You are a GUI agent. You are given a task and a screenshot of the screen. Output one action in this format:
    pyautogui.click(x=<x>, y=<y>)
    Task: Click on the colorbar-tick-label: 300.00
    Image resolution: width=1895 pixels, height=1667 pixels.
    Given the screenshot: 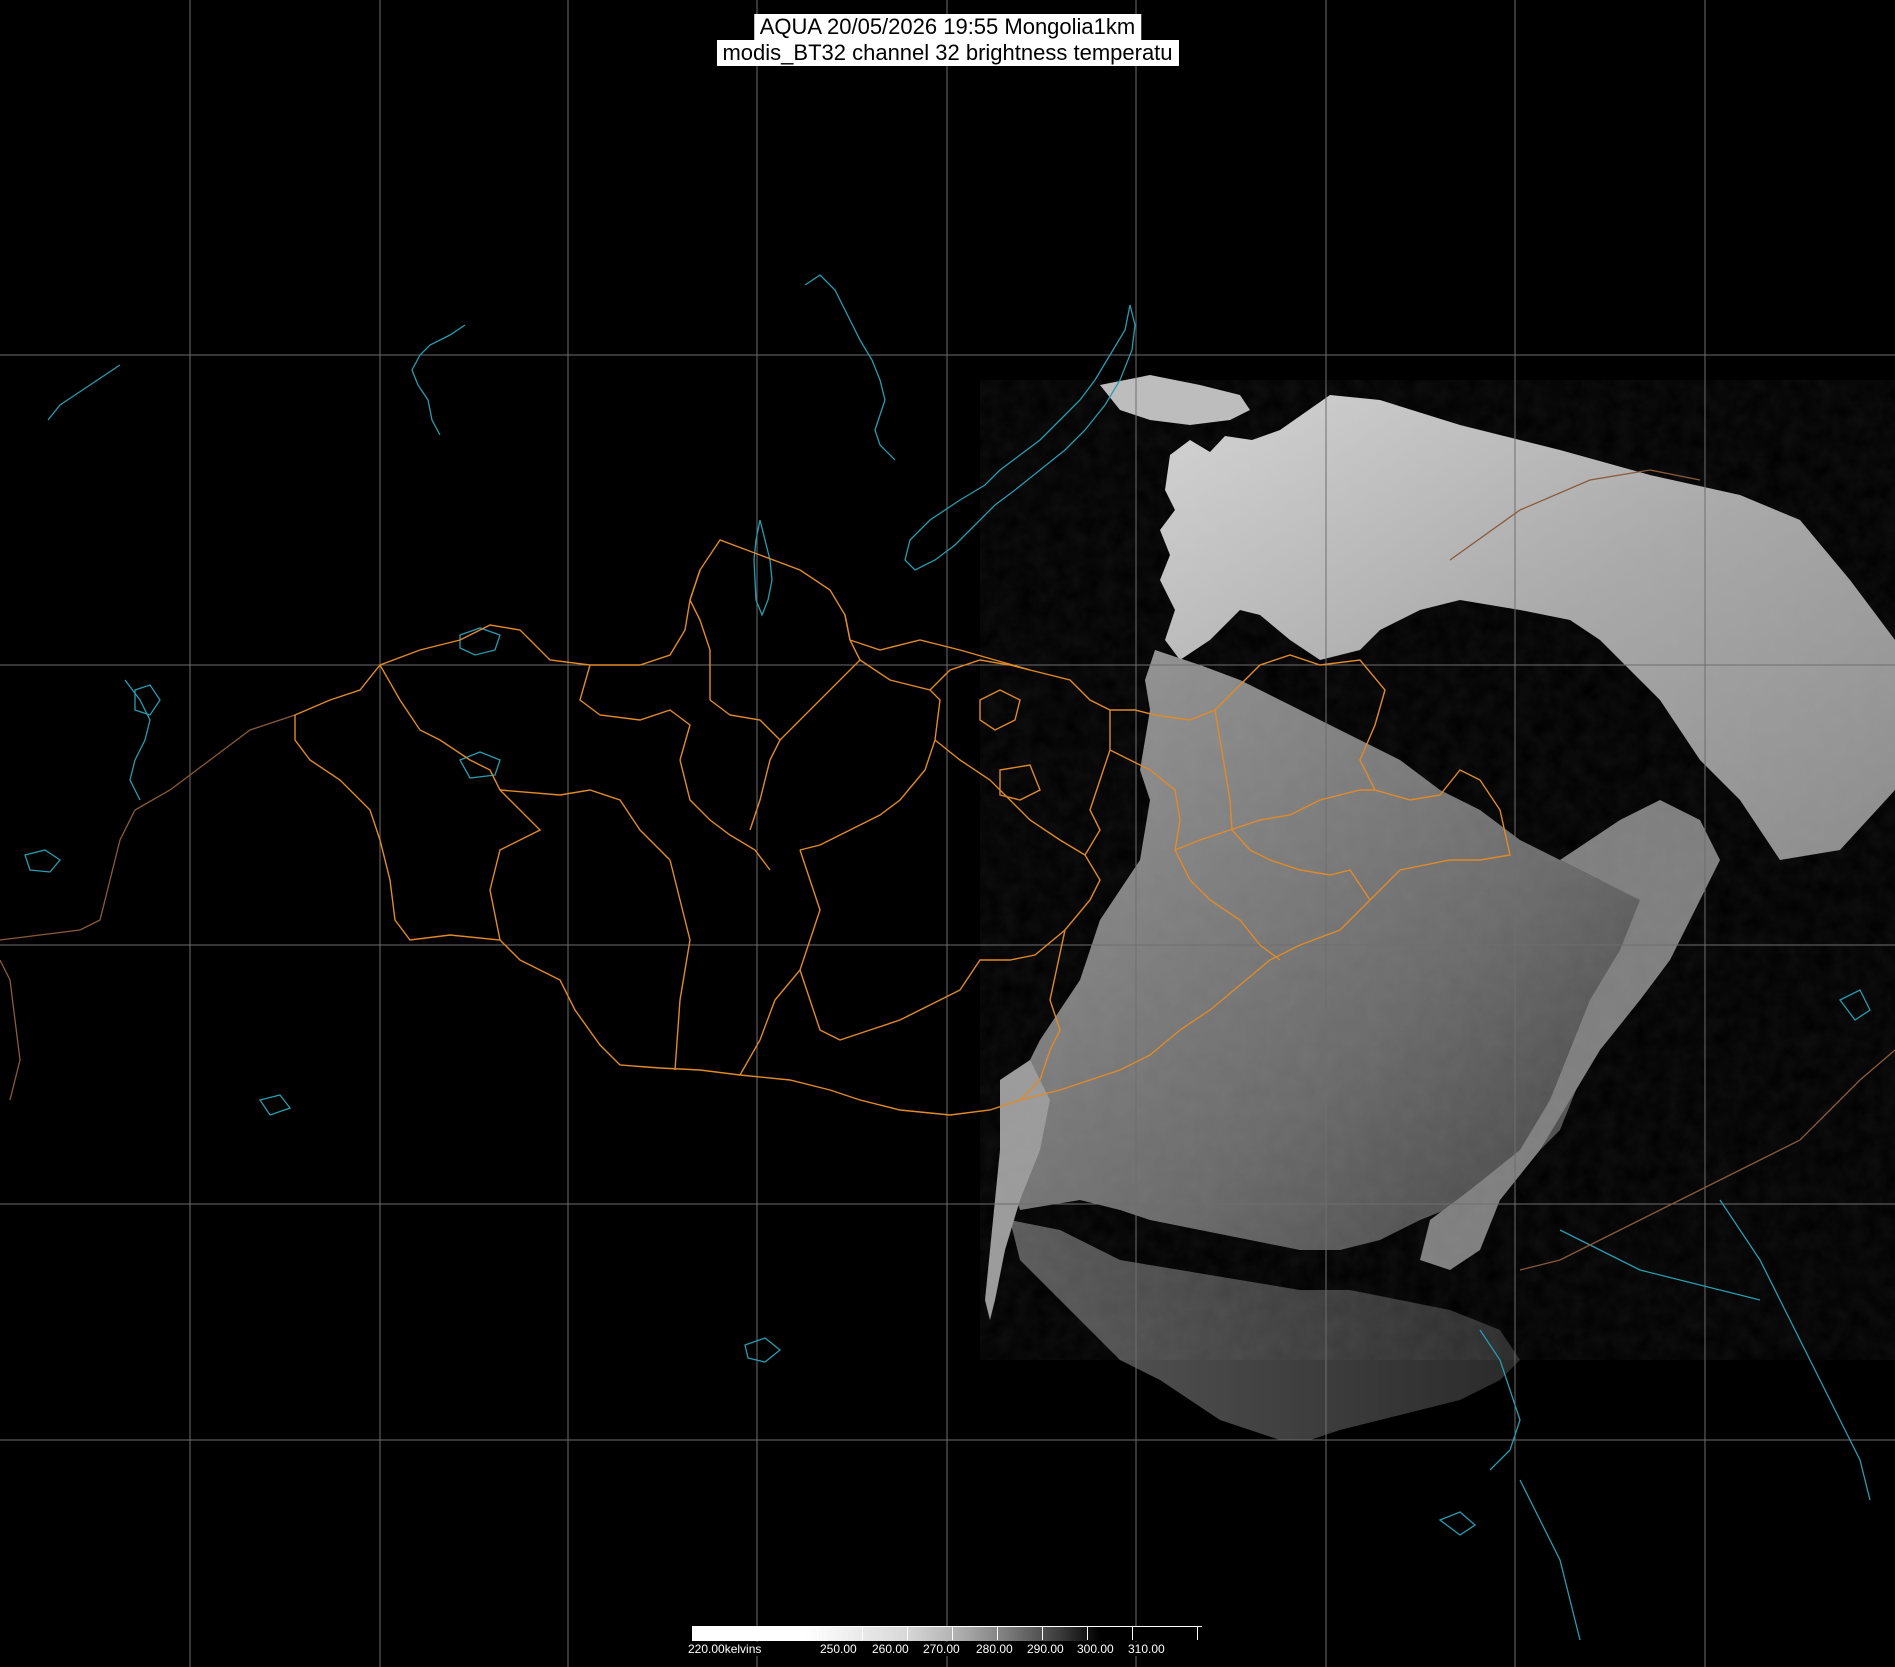 What is the action you would take?
    pyautogui.click(x=1095, y=1649)
    